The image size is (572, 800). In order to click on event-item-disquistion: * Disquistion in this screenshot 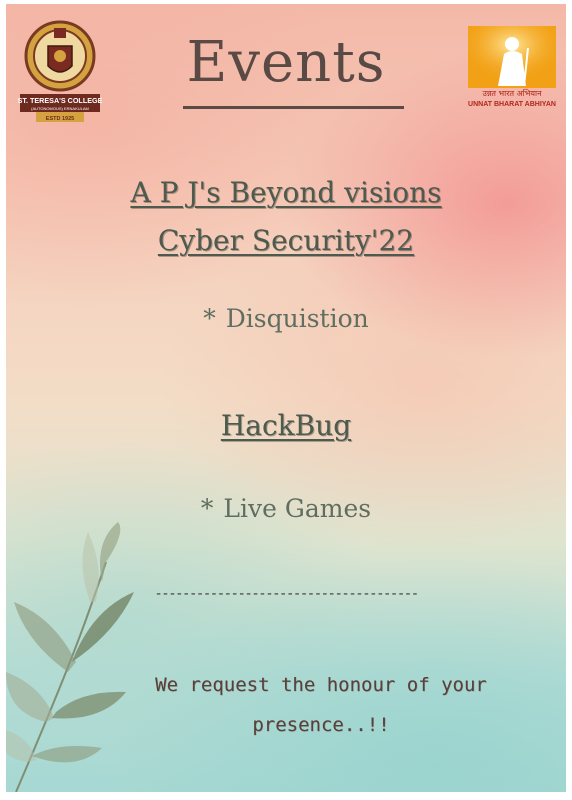, I will do `click(286, 318)`.